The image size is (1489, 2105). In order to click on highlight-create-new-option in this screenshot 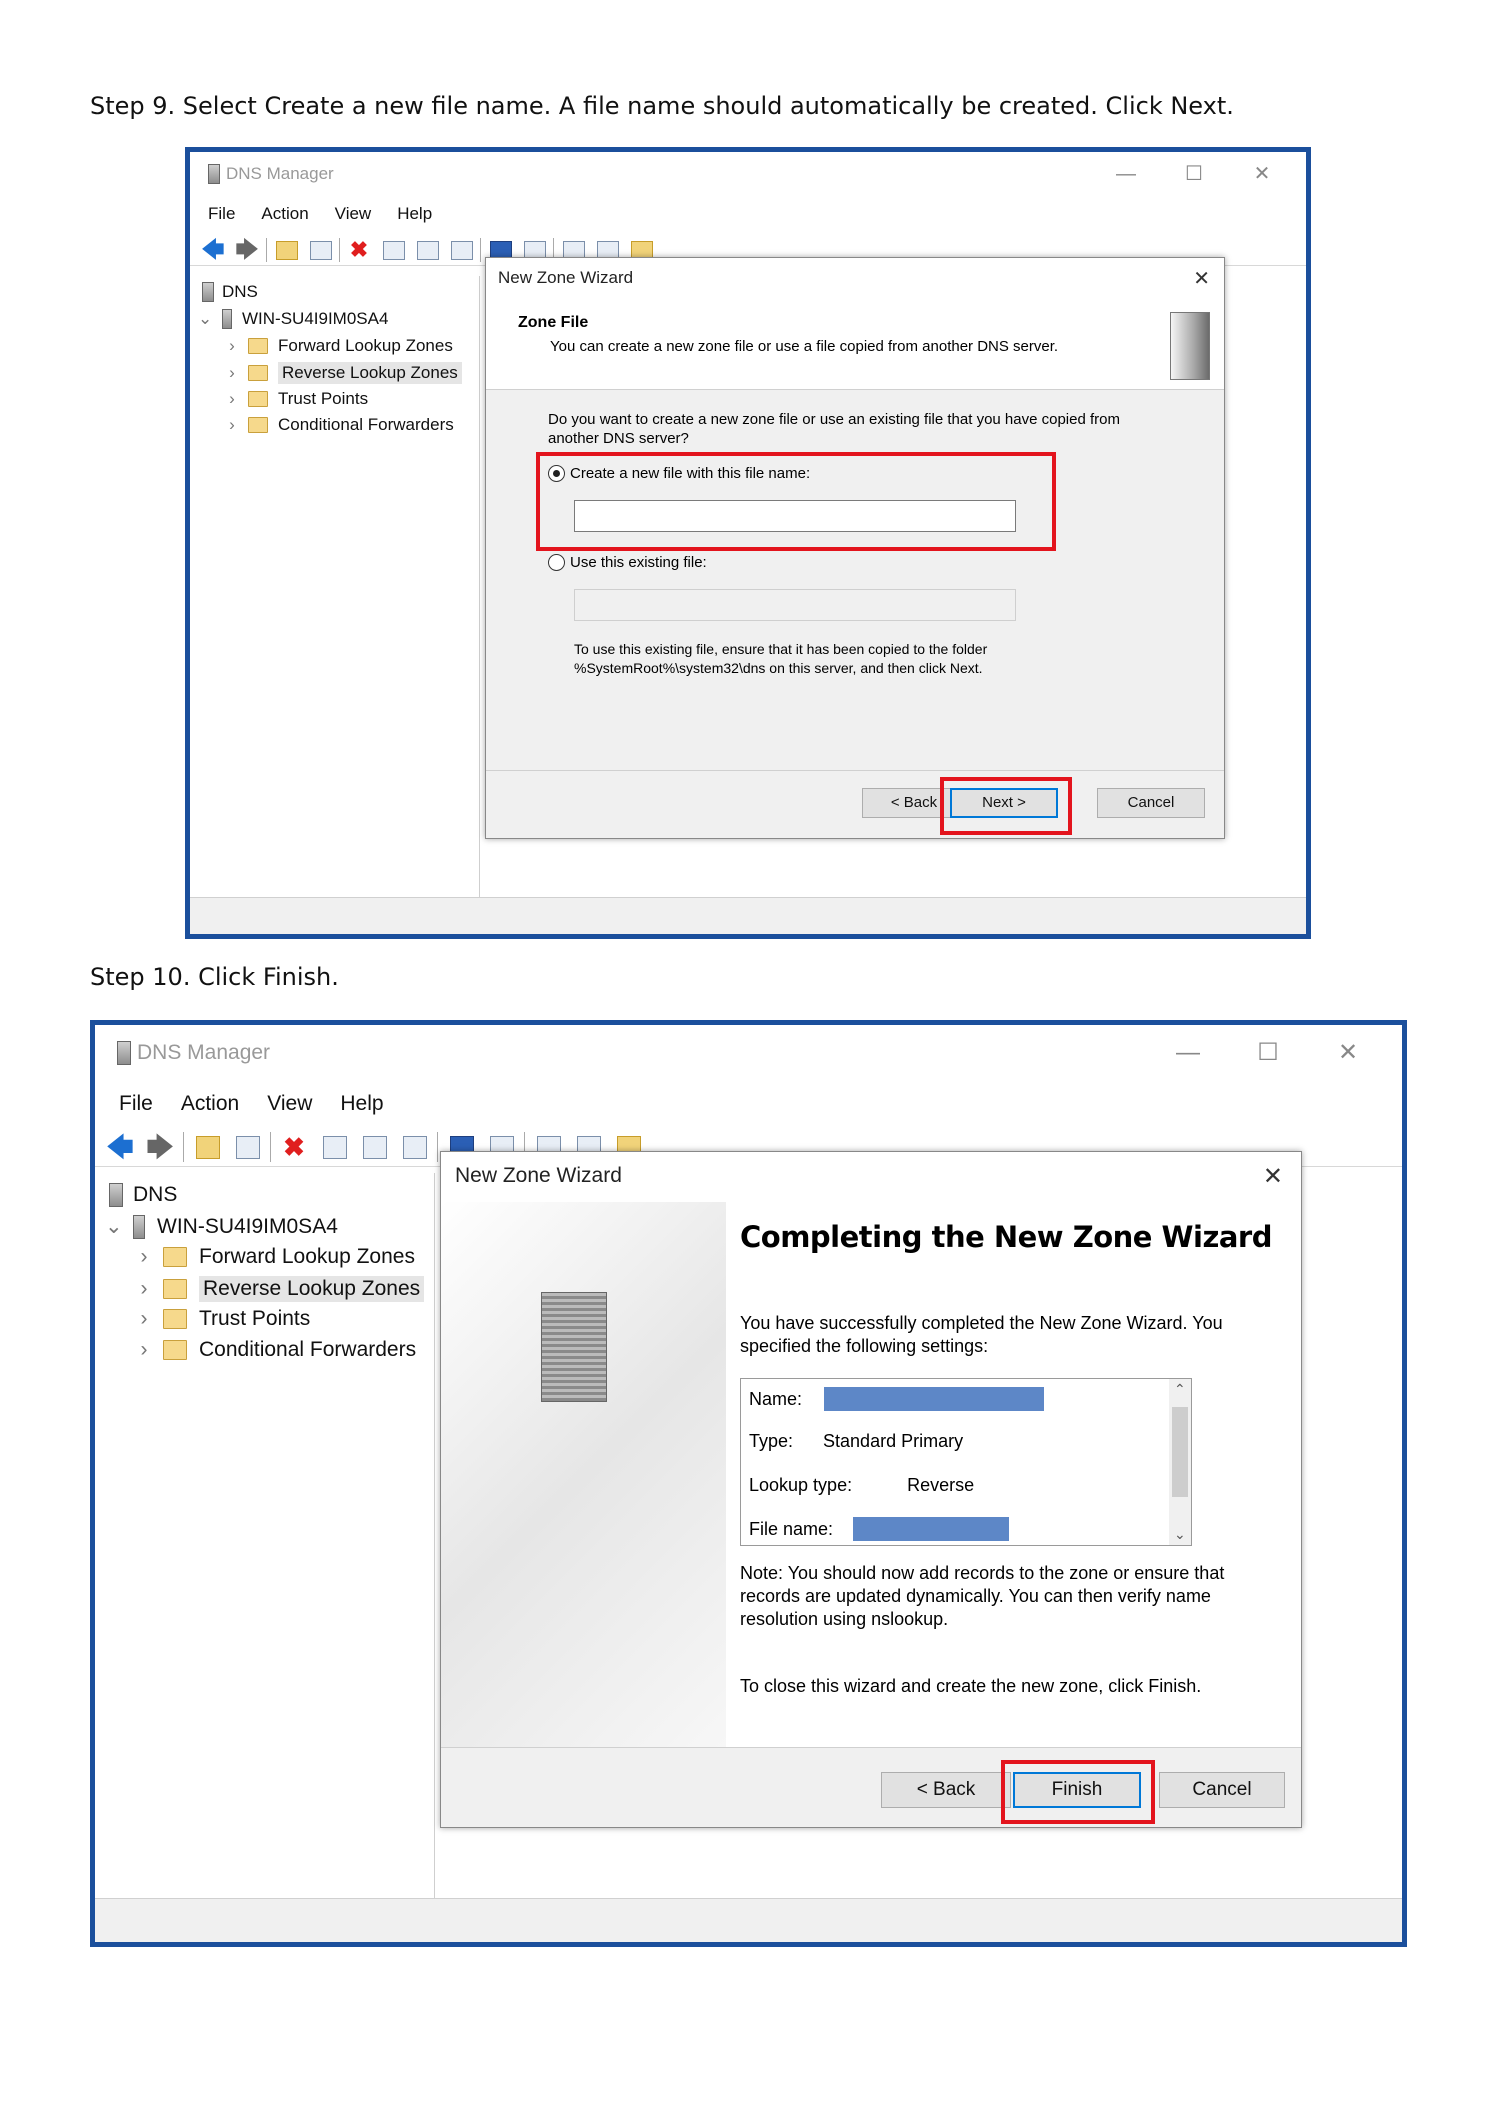, I will do `click(796, 501)`.